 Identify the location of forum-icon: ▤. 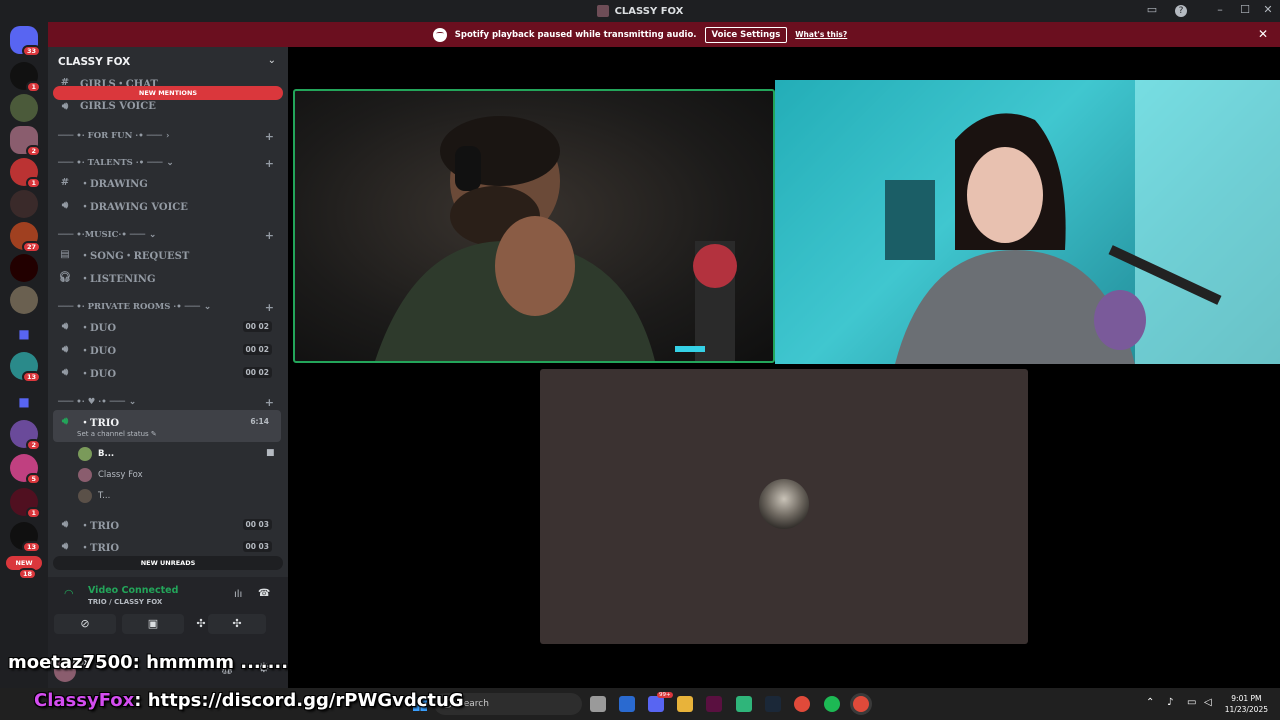
(65, 254).